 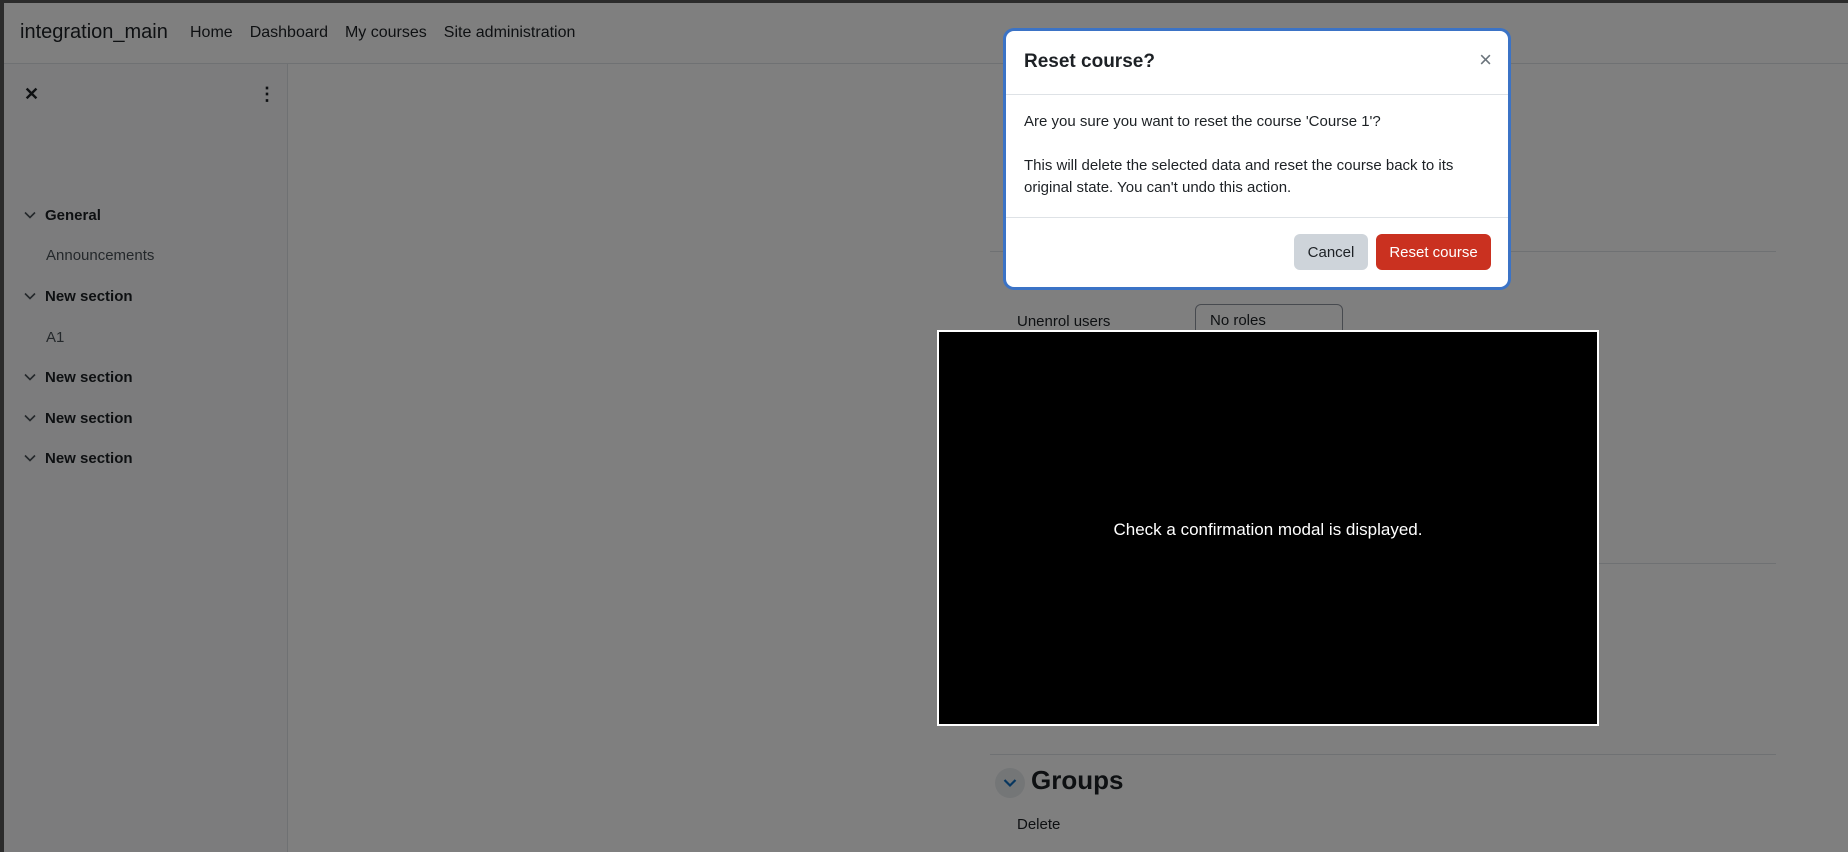 What do you see at coordinates (924, 1) in the screenshot?
I see `window-frame-top` at bounding box center [924, 1].